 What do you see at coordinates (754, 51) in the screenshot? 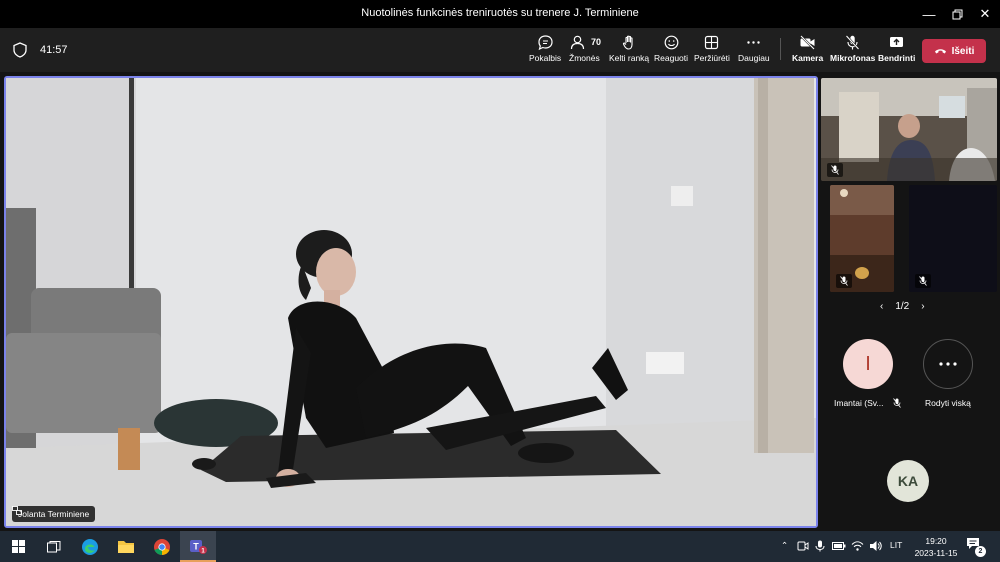
I see `more-button: Daugiau` at bounding box center [754, 51].